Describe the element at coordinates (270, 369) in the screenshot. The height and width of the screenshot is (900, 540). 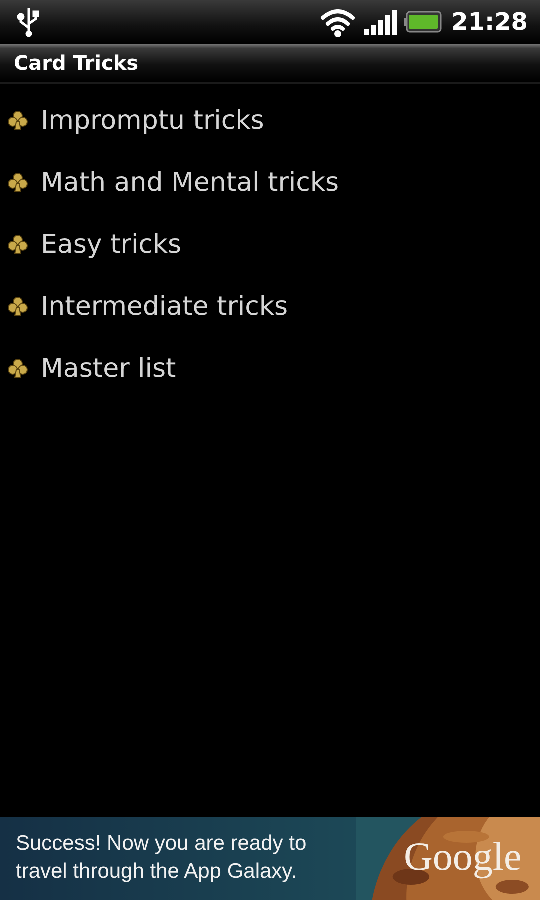
I see `list-item: Master list` at that location.